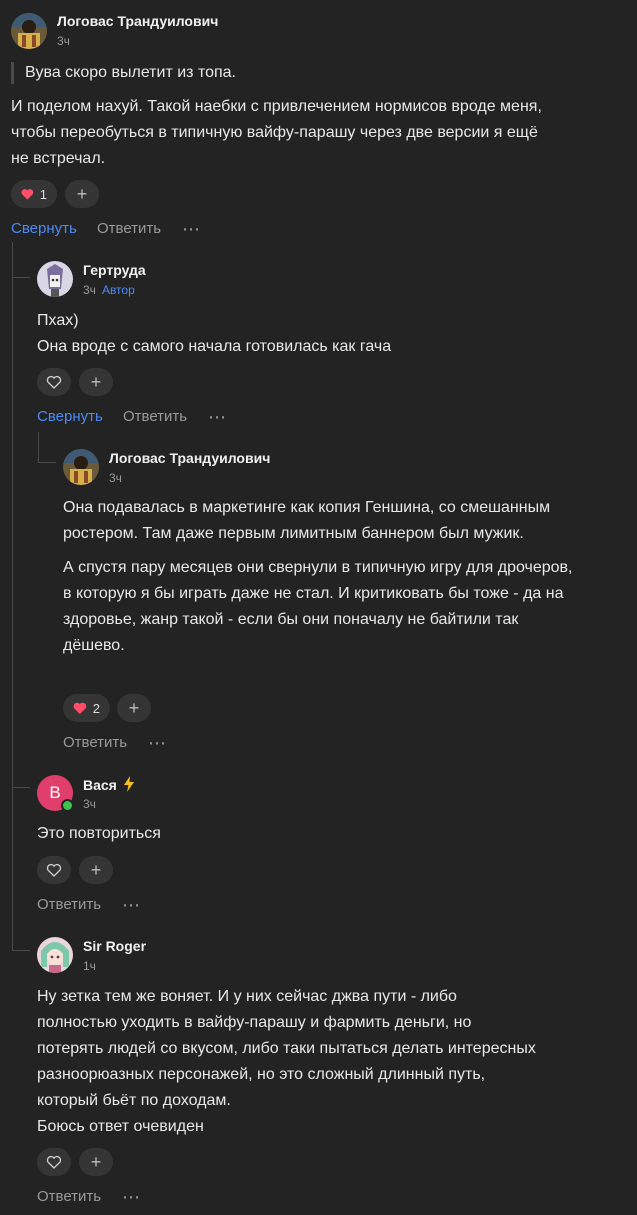 This screenshot has height=1215, width=637. What do you see at coordinates (118, 290) in the screenshot?
I see `author-badge: Автор` at bounding box center [118, 290].